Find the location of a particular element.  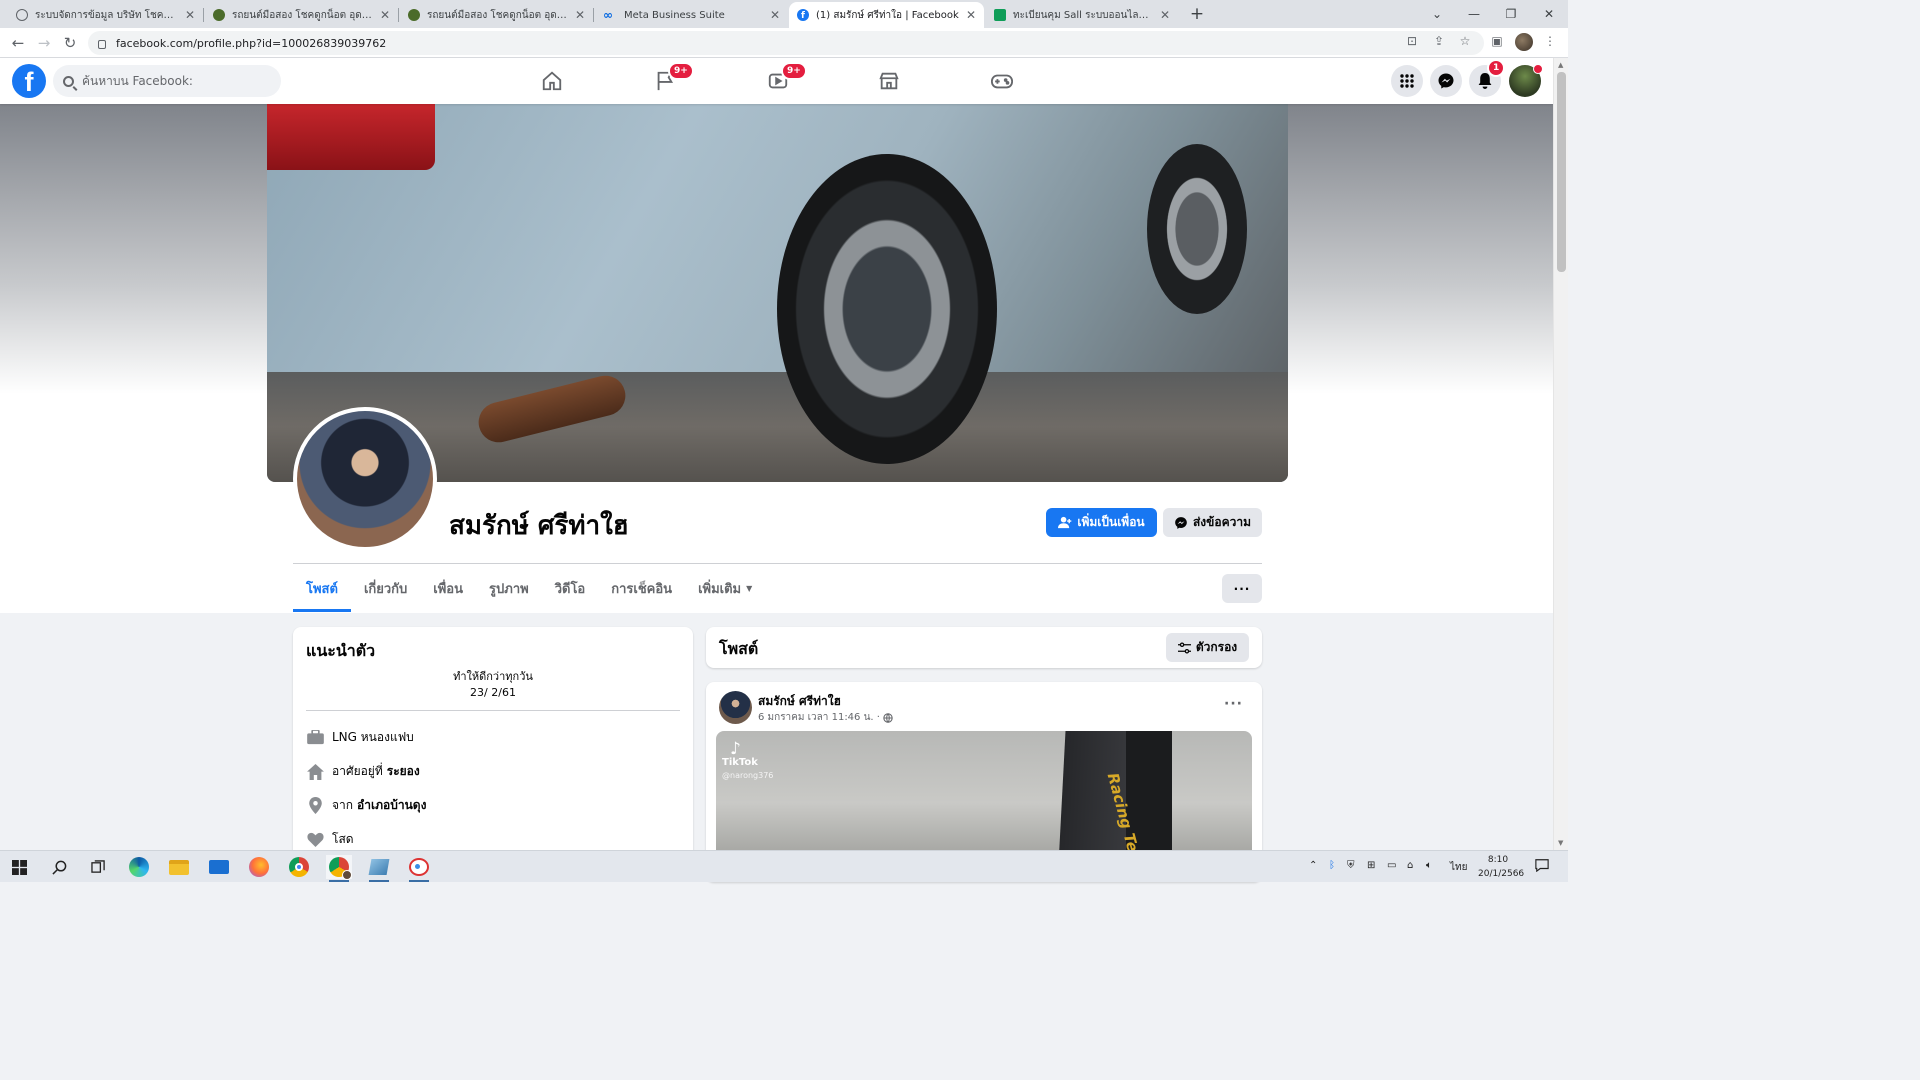

home-nav-icon is located at coordinates (552, 81).